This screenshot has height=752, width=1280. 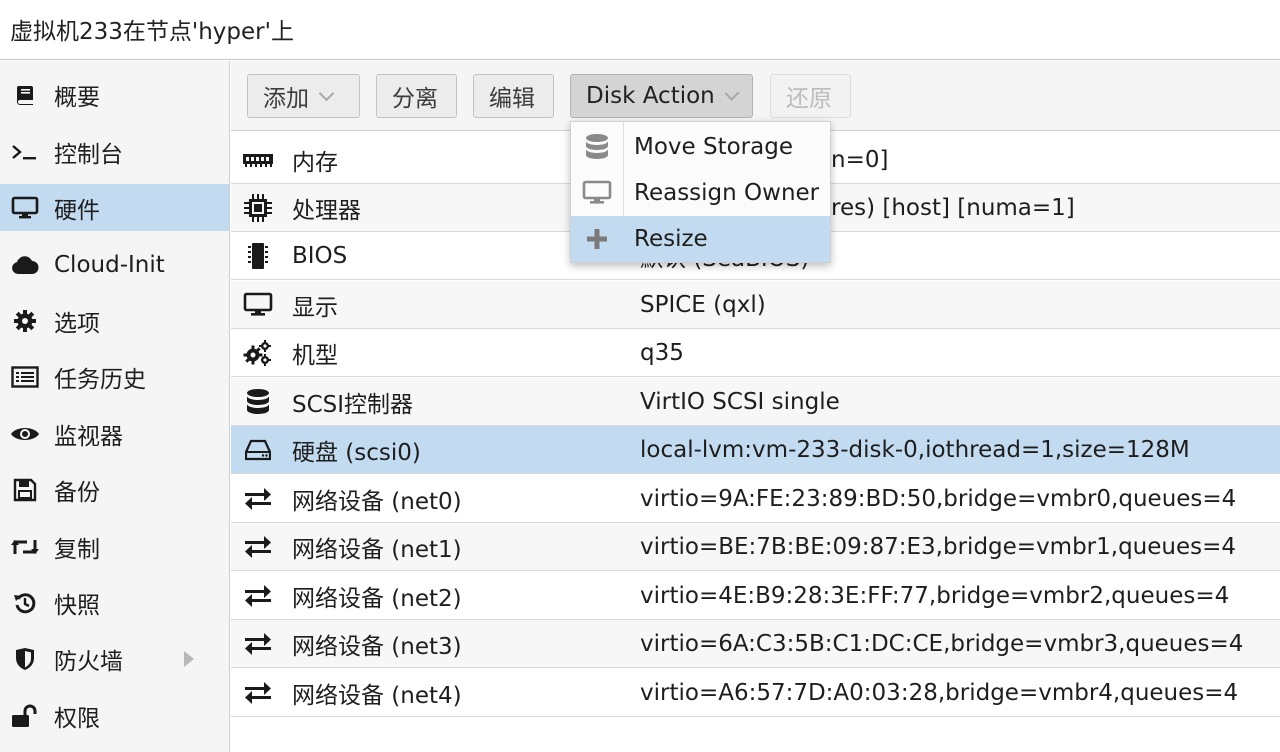 What do you see at coordinates (88, 154) in the screenshot?
I see `sidebar-item-label: 控制台` at bounding box center [88, 154].